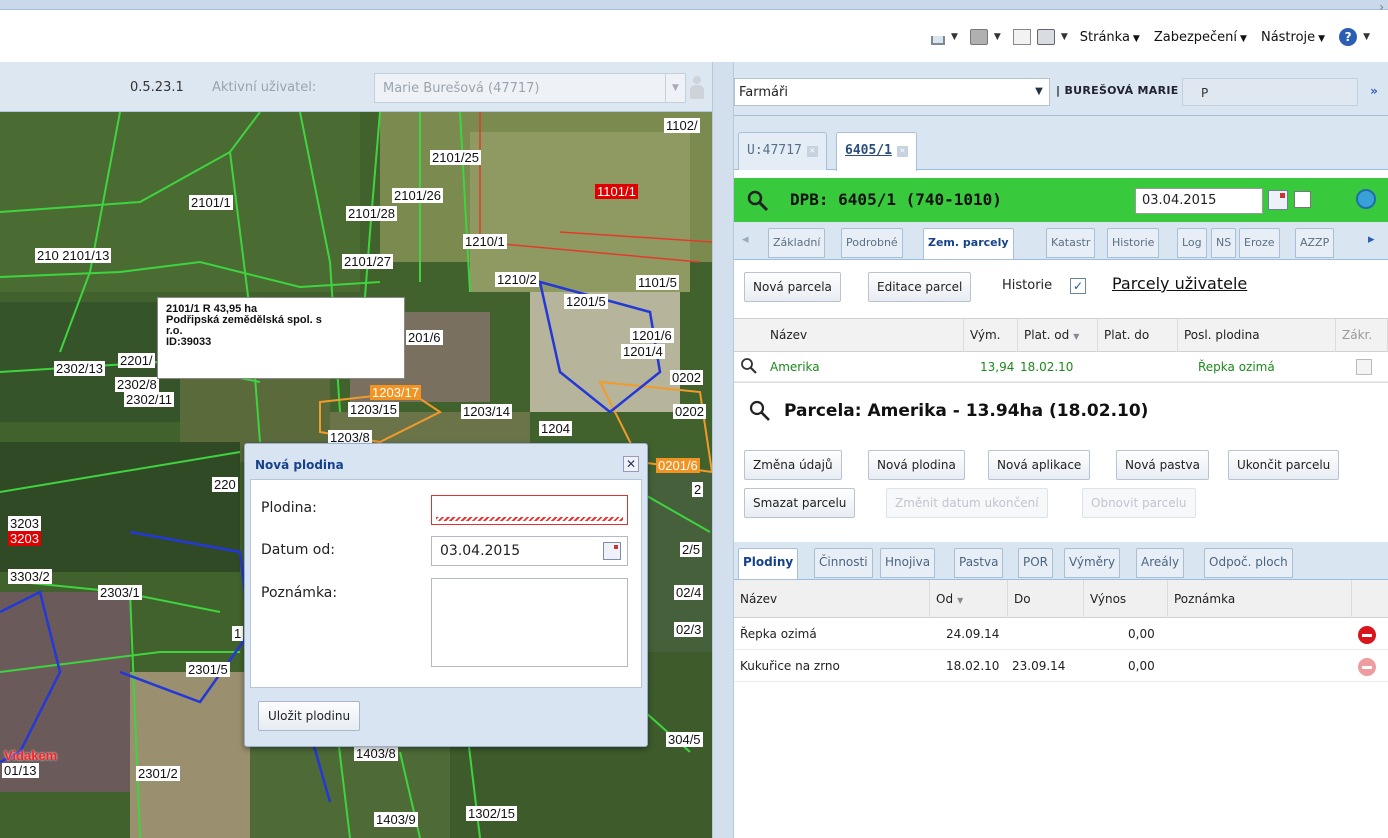  What do you see at coordinates (691, 549) in the screenshot?
I see `parcel-label: 2/5` at bounding box center [691, 549].